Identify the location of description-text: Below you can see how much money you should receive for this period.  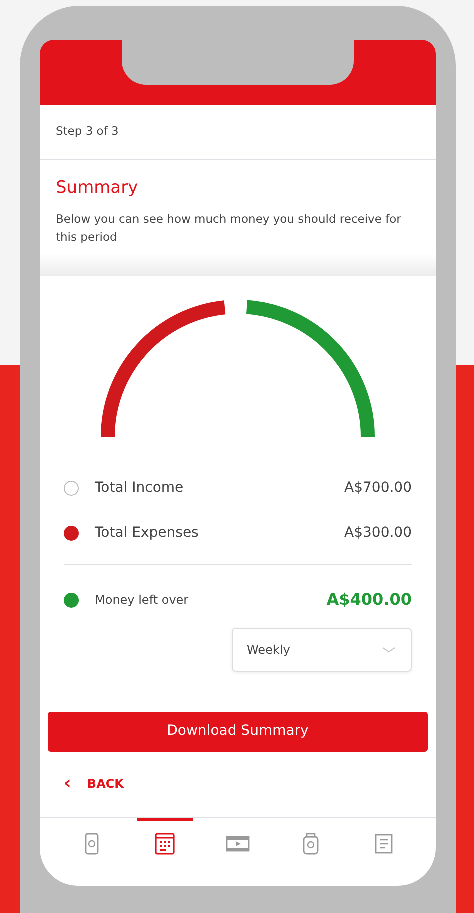
(229, 228).